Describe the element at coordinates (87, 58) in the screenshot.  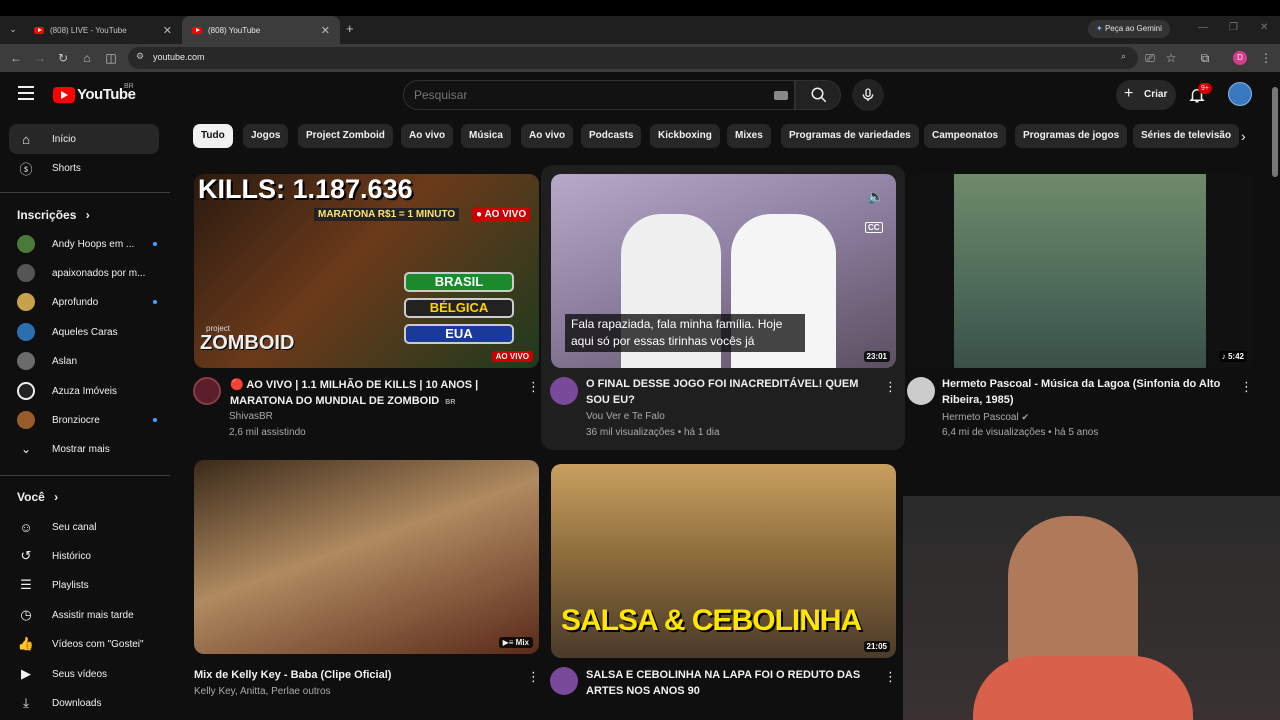
I see `home-icon: ⌂` at that location.